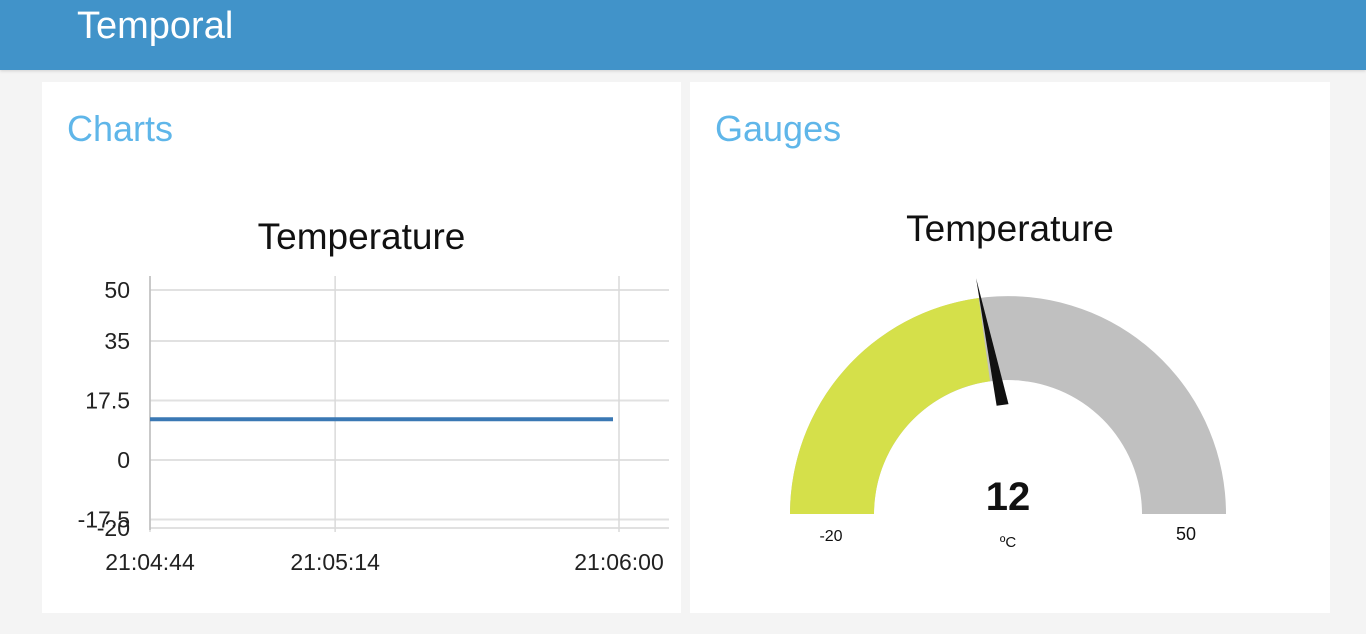 The width and height of the screenshot is (1366, 634). I want to click on y-tick-label: 17.5, so click(107, 401).